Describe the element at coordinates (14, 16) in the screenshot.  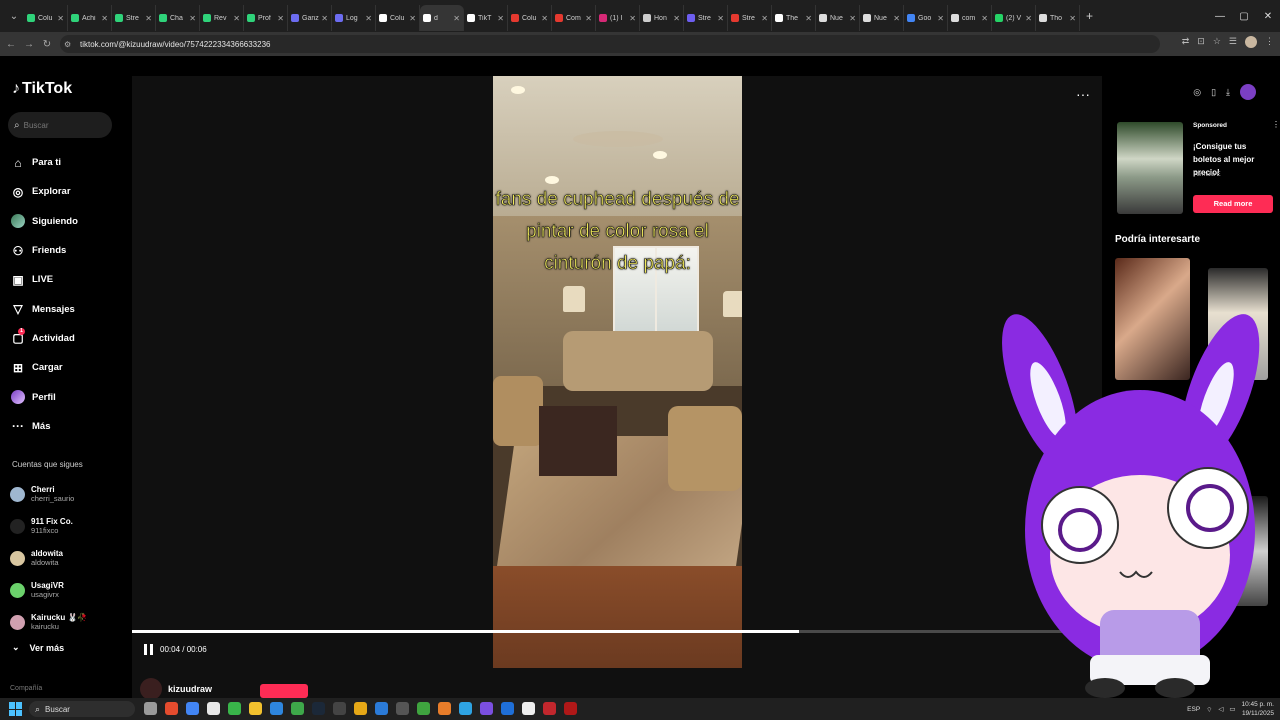
I see `tab-search-icon: ⌄` at that location.